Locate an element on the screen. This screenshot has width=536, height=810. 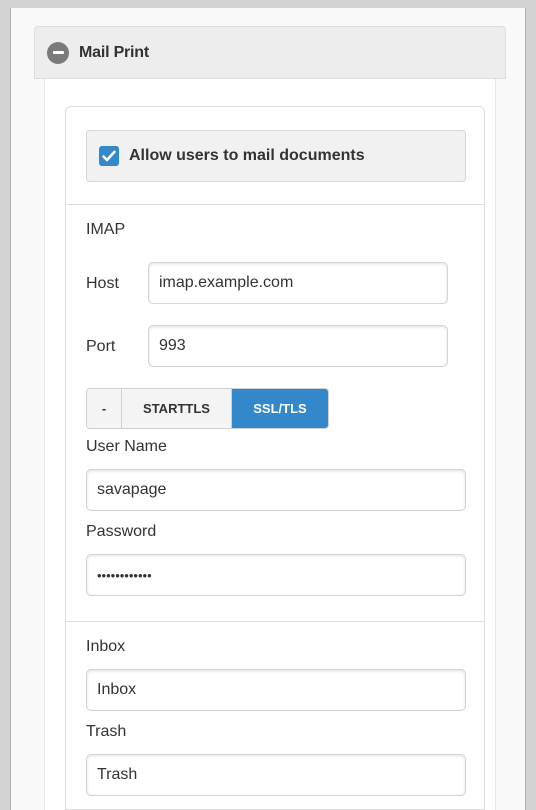
imap-heading: IMAP is located at coordinates (106, 229).